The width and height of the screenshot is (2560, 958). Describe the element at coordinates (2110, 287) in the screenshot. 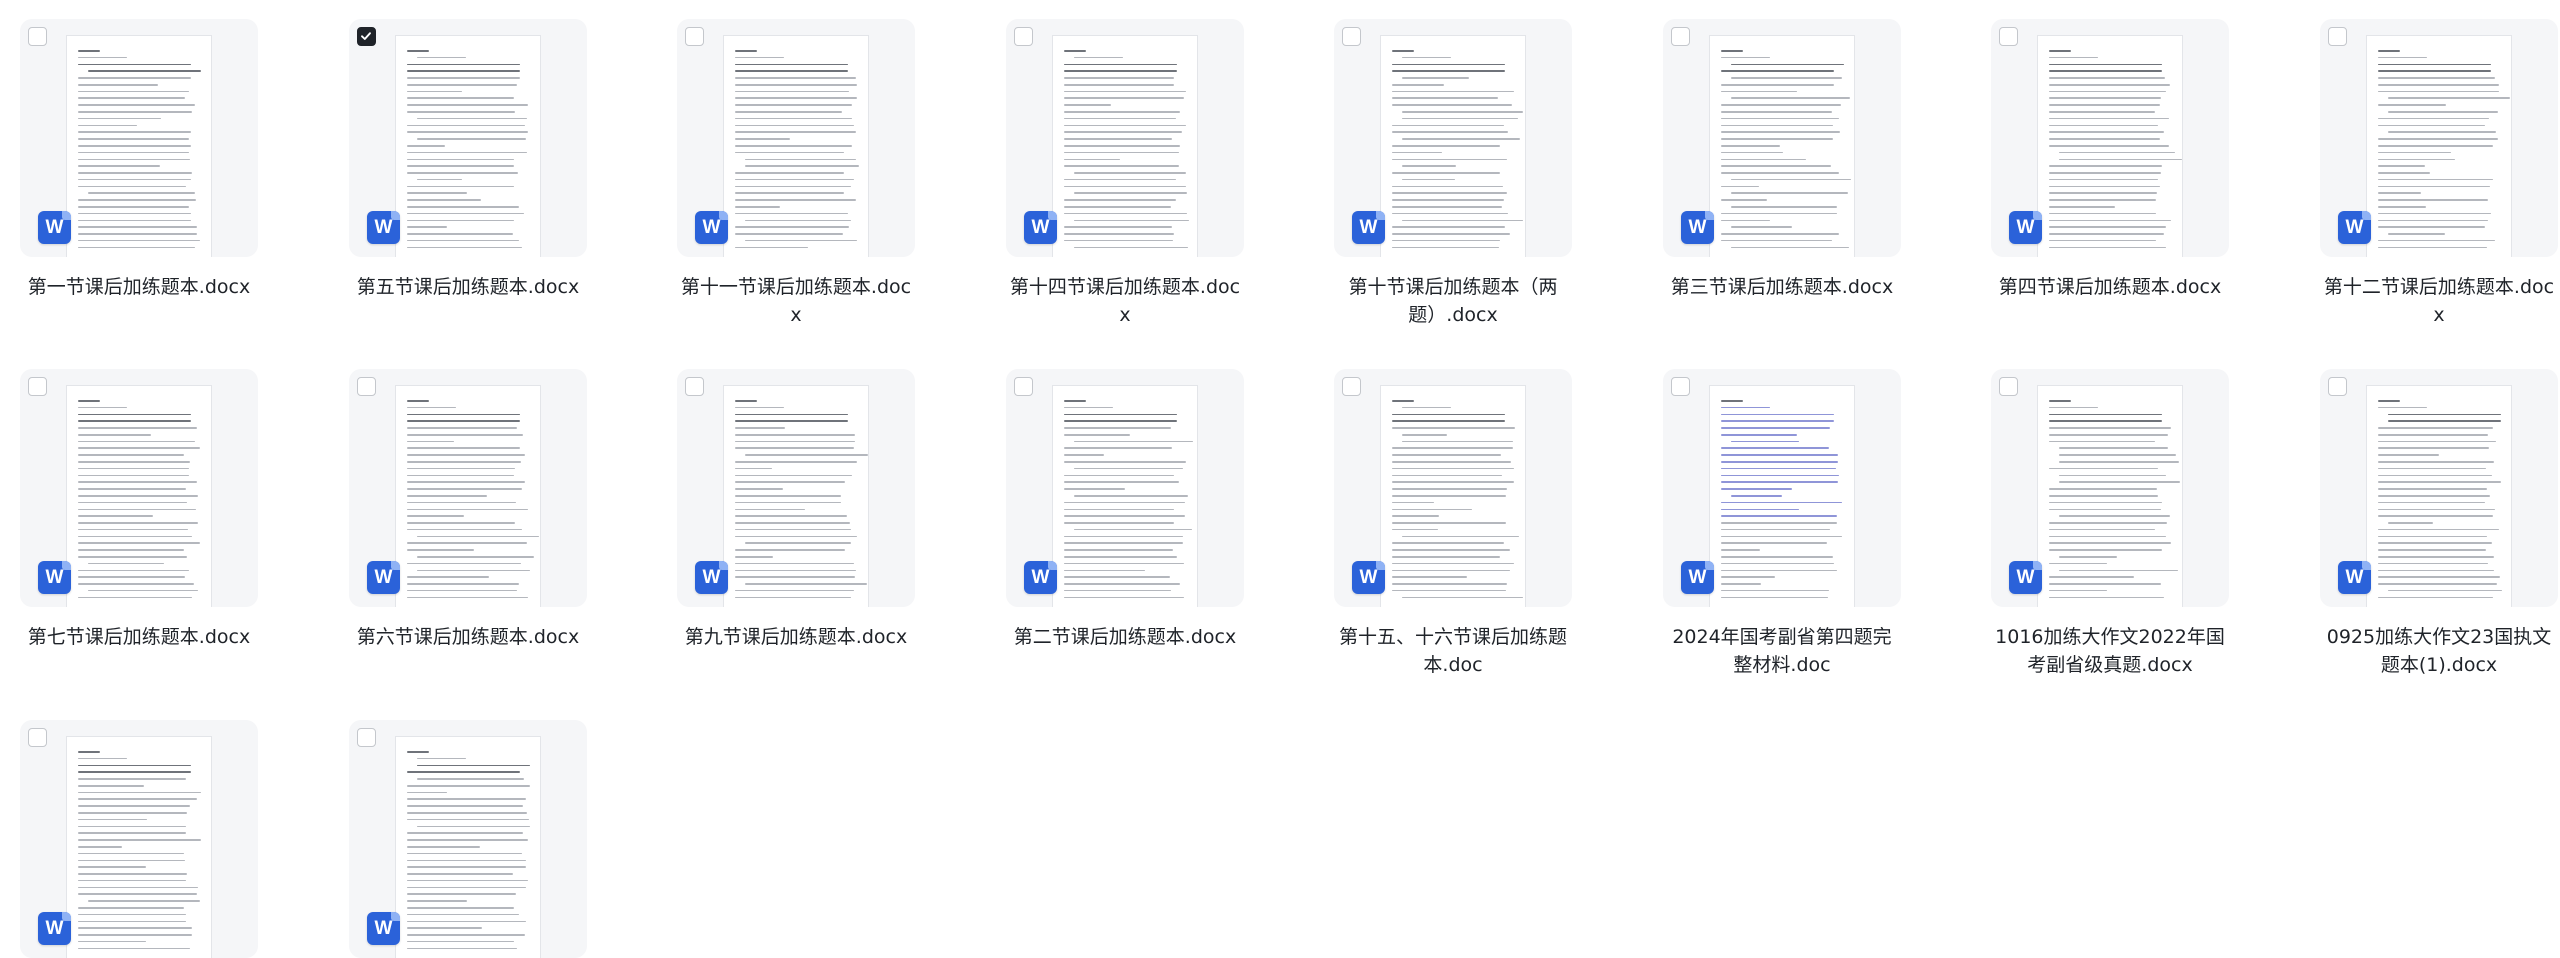

I see `file-name: 第四节课后加练题本.docx` at that location.